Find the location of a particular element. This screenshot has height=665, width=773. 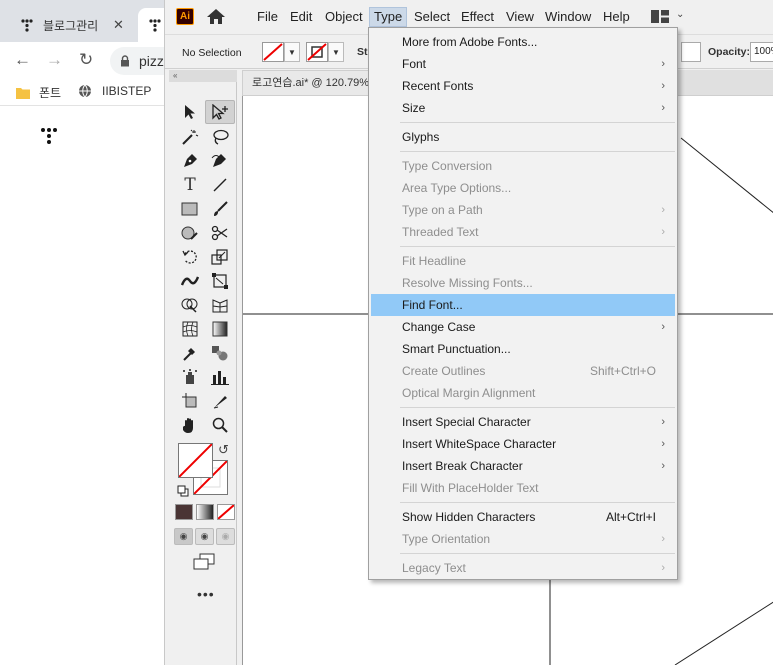

menu-window: Window is located at coordinates (568, 16).